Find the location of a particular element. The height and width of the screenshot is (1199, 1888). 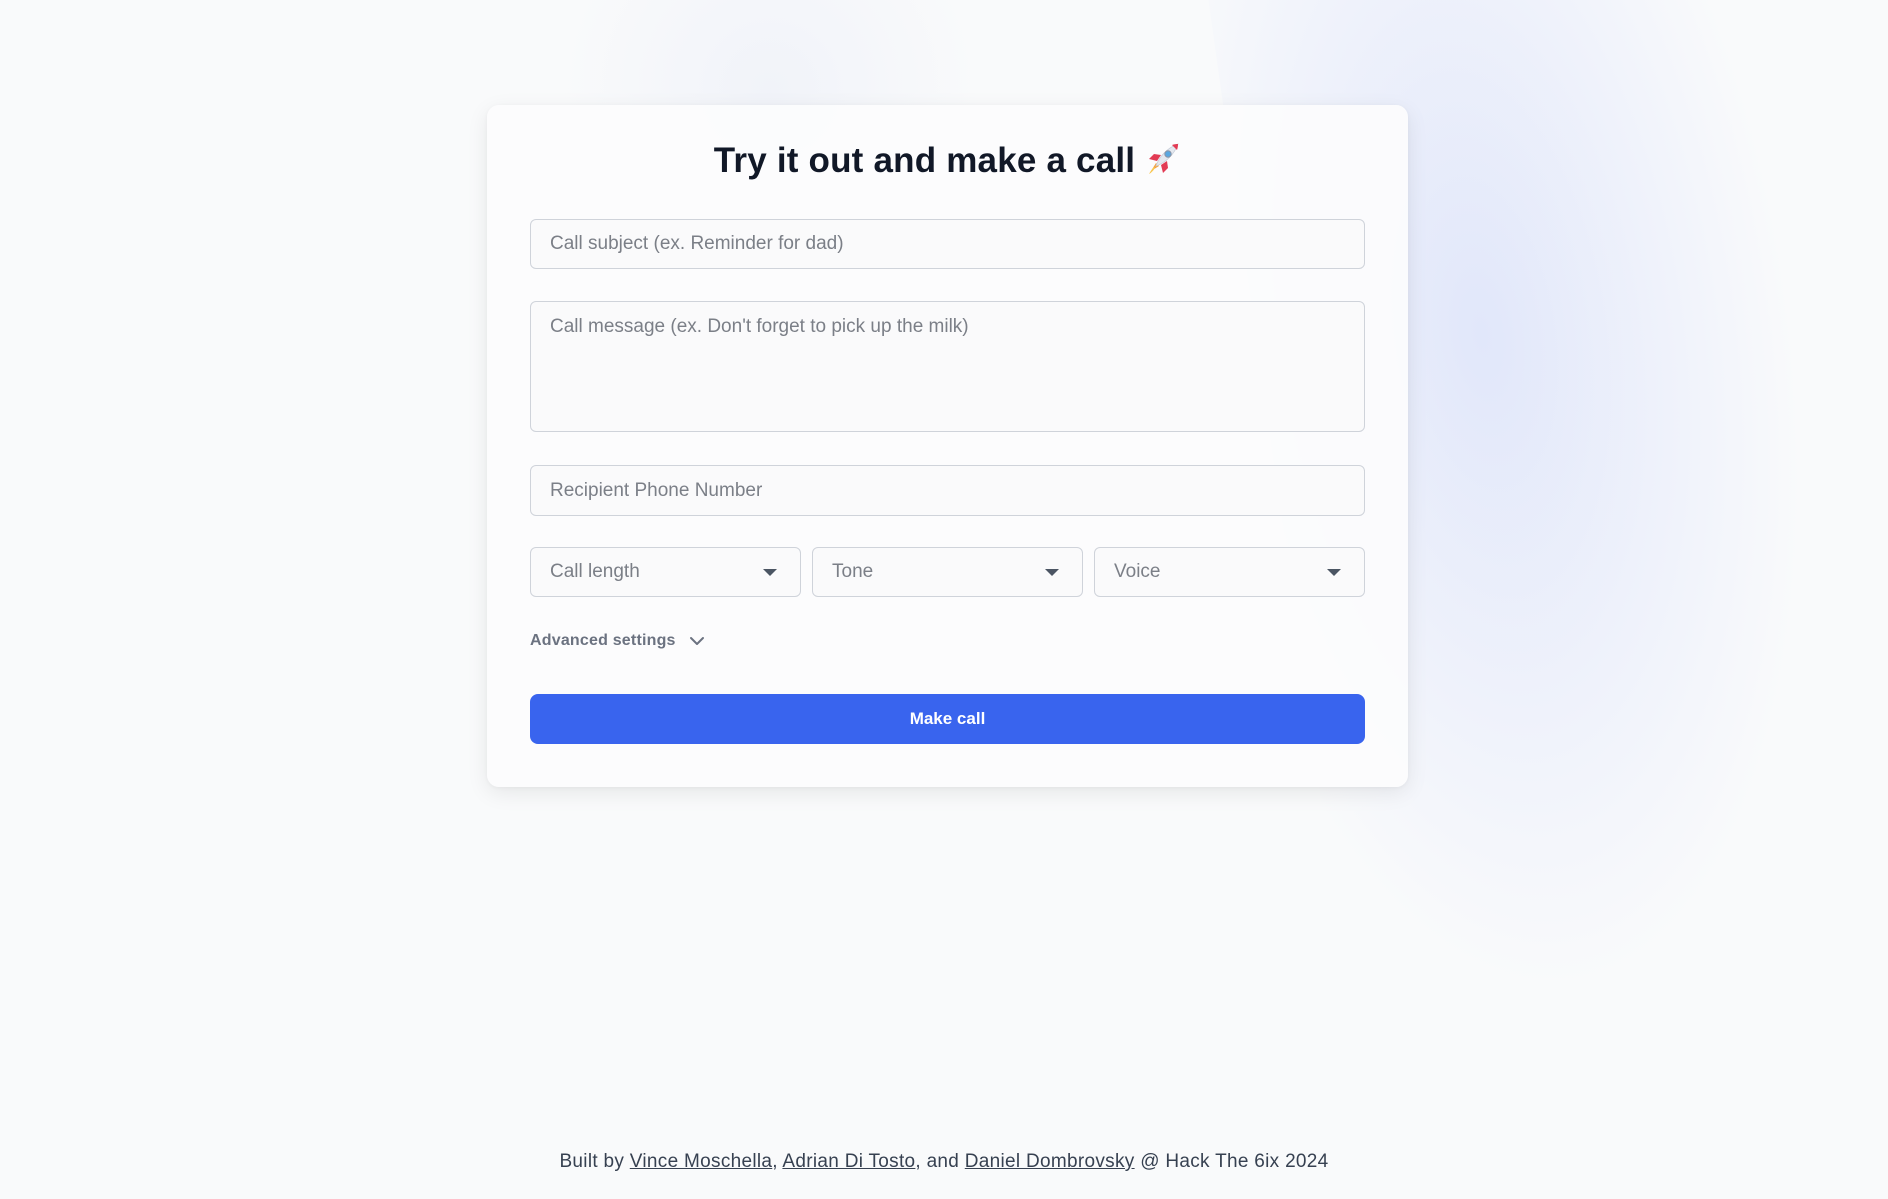

advanced-settings-label: Advanced settings is located at coordinates (603, 640).